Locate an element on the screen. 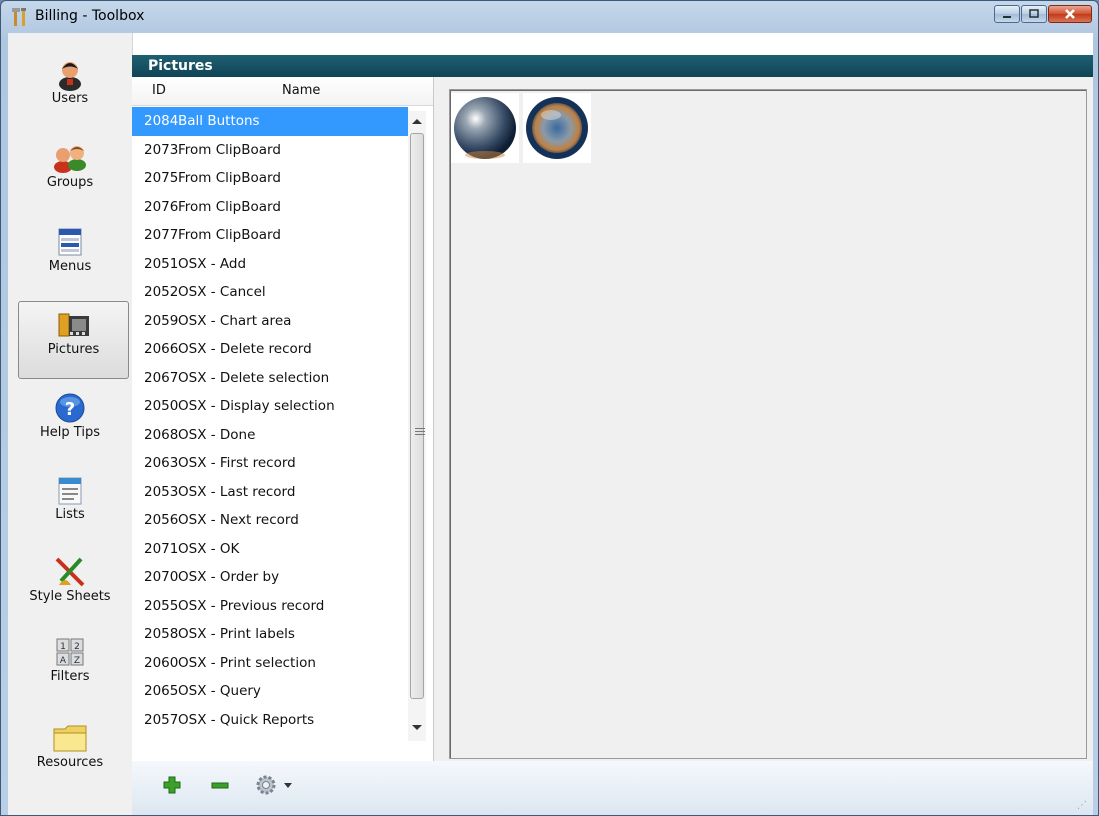  sidebar-item-label: Resources is located at coordinates (70, 762).